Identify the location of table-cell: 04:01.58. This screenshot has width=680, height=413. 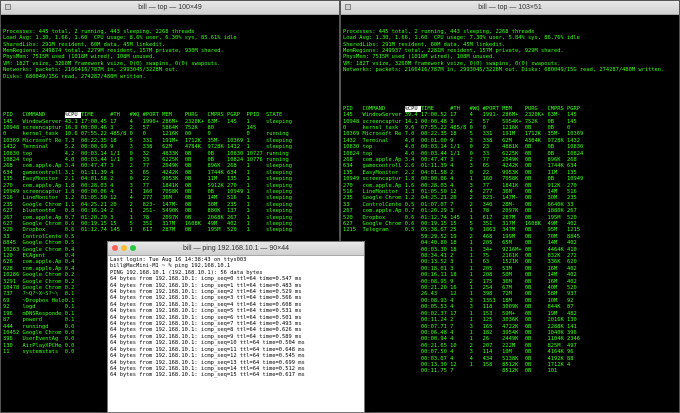
(95, 179).